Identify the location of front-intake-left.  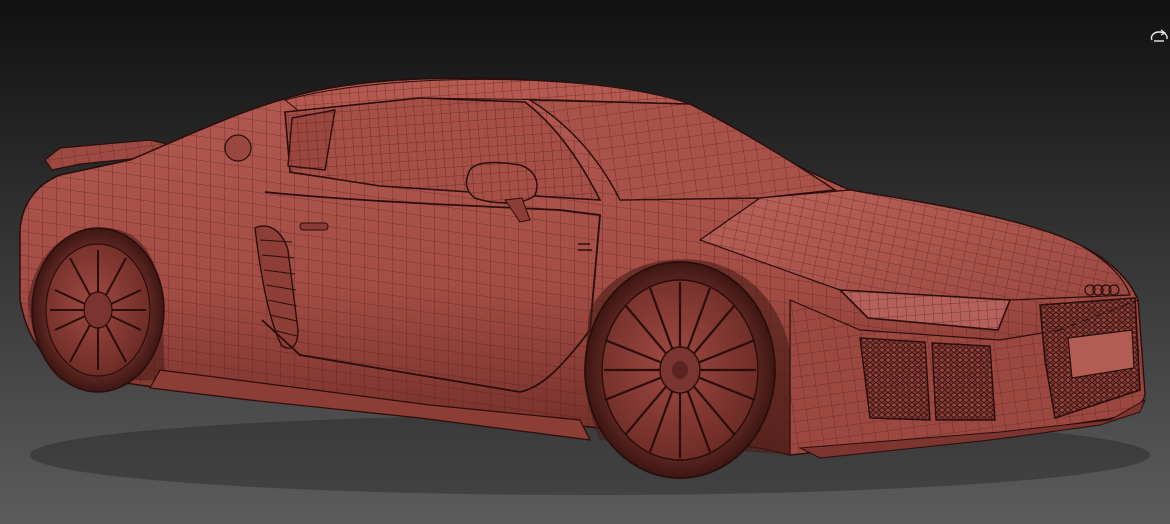
(895, 379).